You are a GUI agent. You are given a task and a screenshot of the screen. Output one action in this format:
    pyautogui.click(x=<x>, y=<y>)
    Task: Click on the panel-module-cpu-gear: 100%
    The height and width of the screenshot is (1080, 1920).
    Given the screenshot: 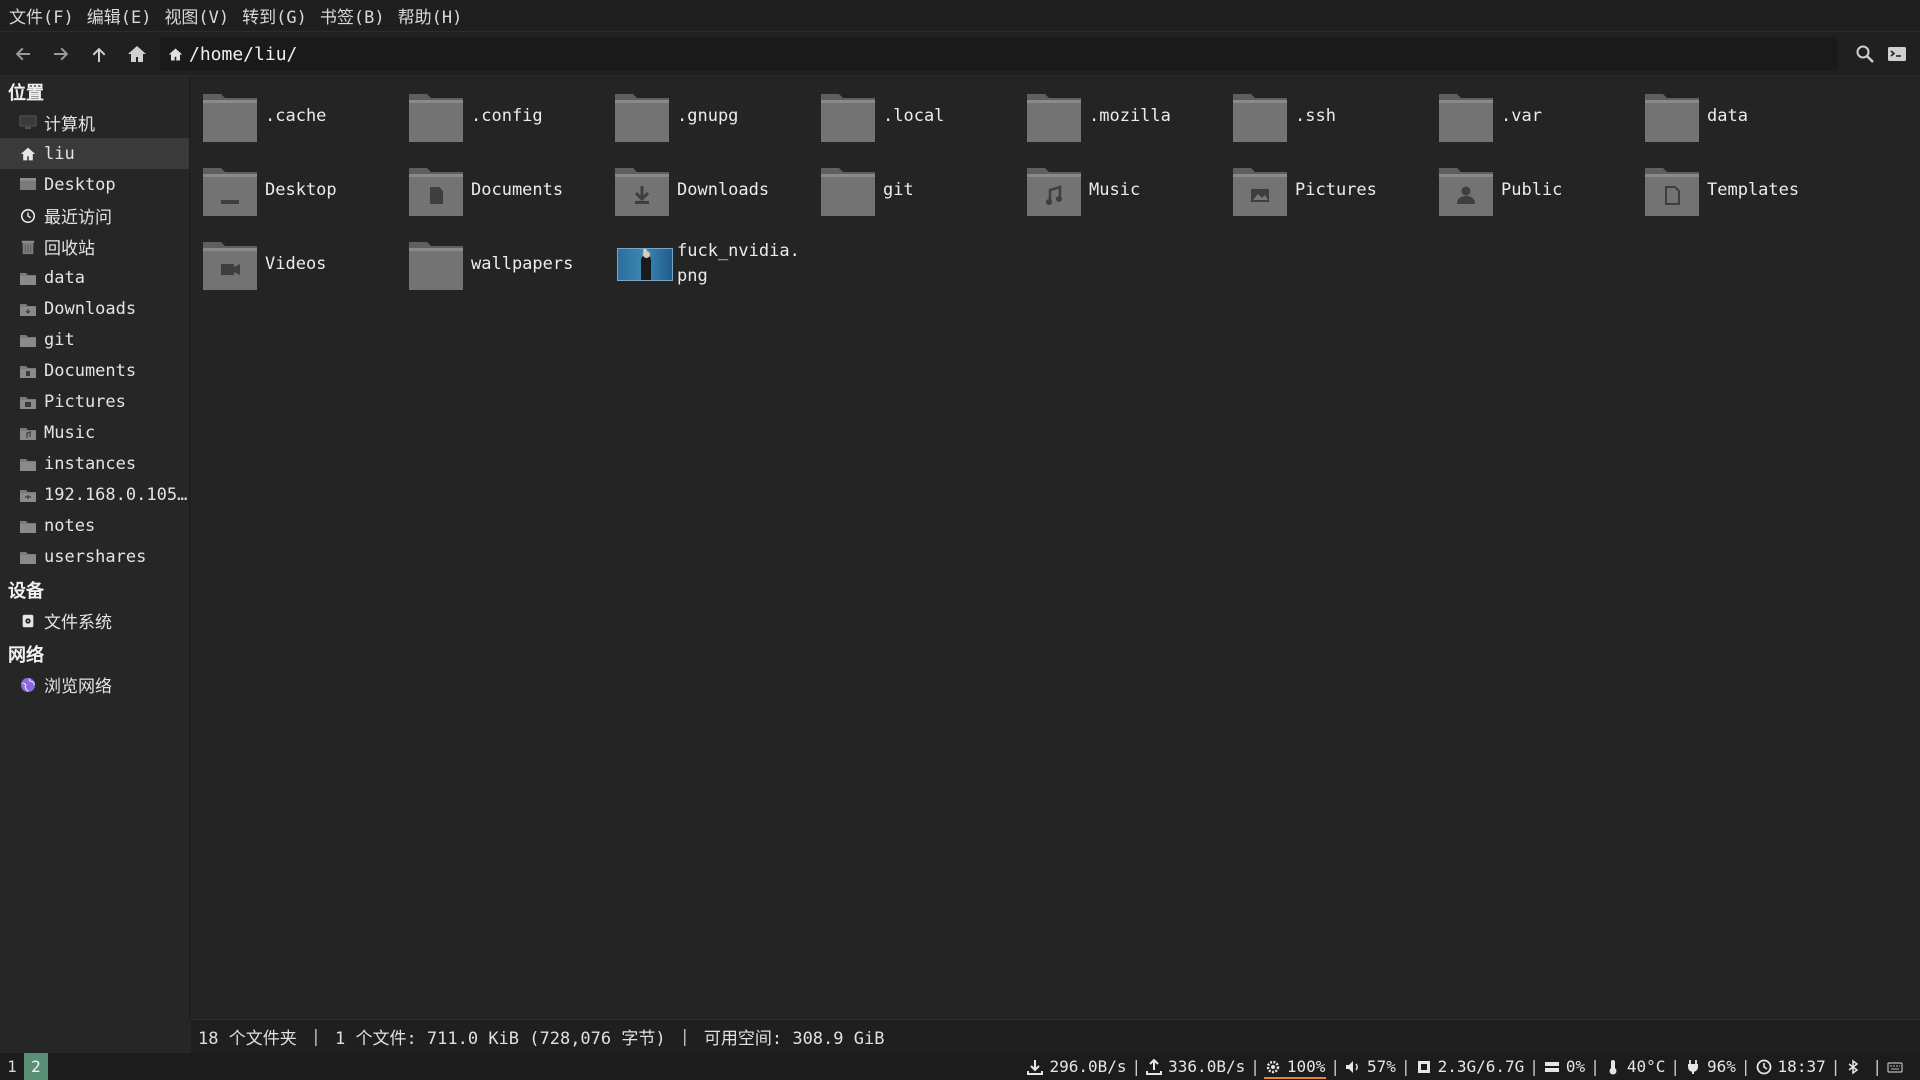 What is the action you would take?
    pyautogui.click(x=1295, y=1066)
    